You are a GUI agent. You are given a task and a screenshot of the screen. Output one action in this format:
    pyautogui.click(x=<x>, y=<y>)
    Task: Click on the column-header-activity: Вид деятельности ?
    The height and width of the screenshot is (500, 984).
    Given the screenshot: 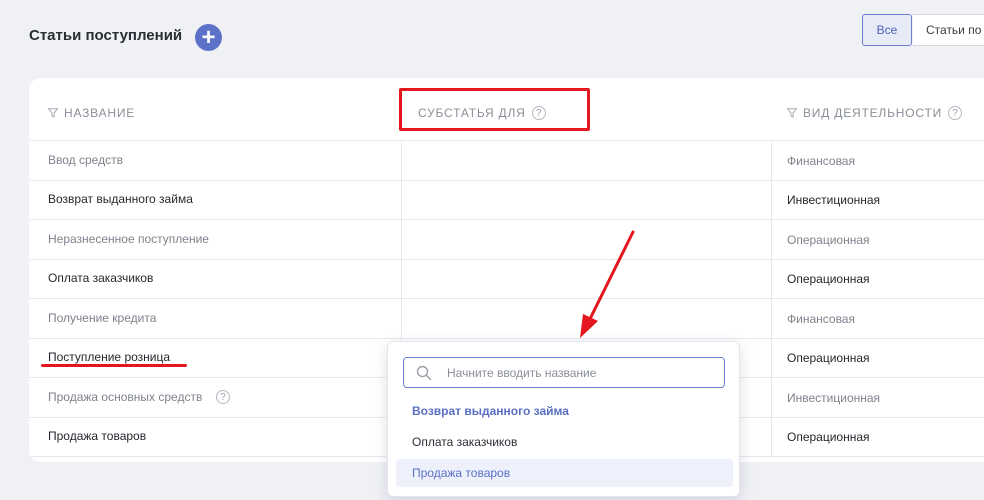 What is the action you would take?
    pyautogui.click(x=874, y=113)
    